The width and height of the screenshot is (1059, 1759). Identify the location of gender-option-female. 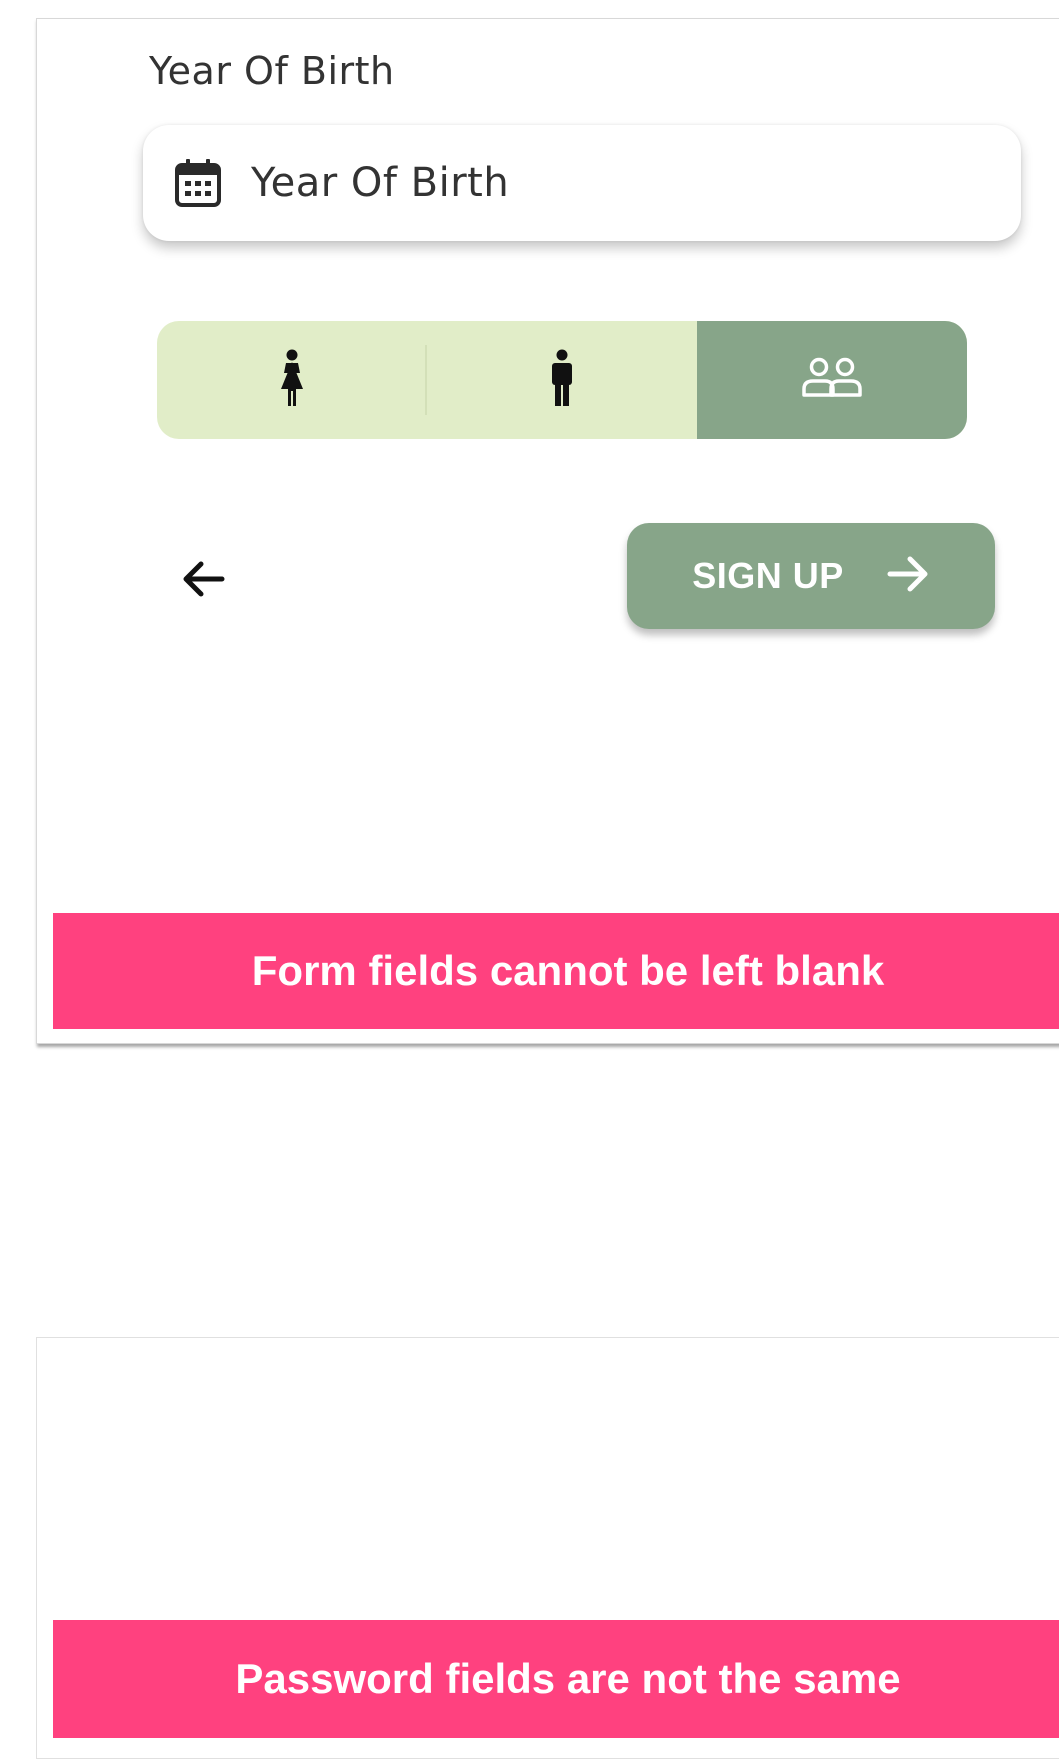
(292, 380).